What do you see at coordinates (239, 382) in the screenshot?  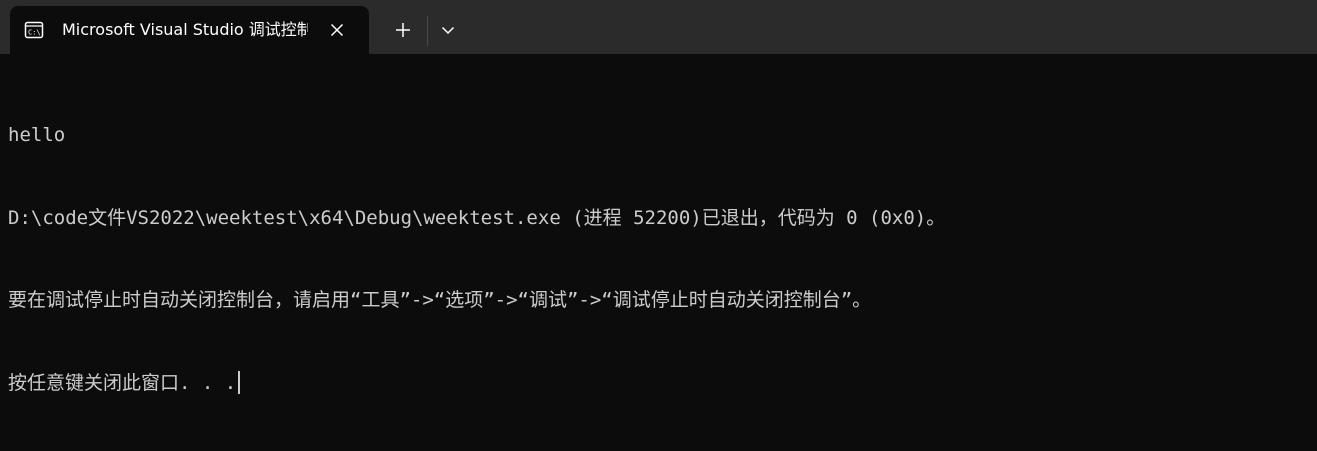 I see `text-cursor` at bounding box center [239, 382].